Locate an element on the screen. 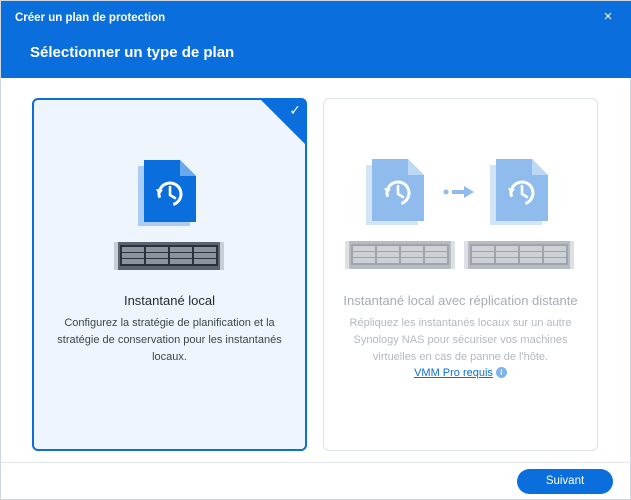  footer-divider is located at coordinates (316, 462).